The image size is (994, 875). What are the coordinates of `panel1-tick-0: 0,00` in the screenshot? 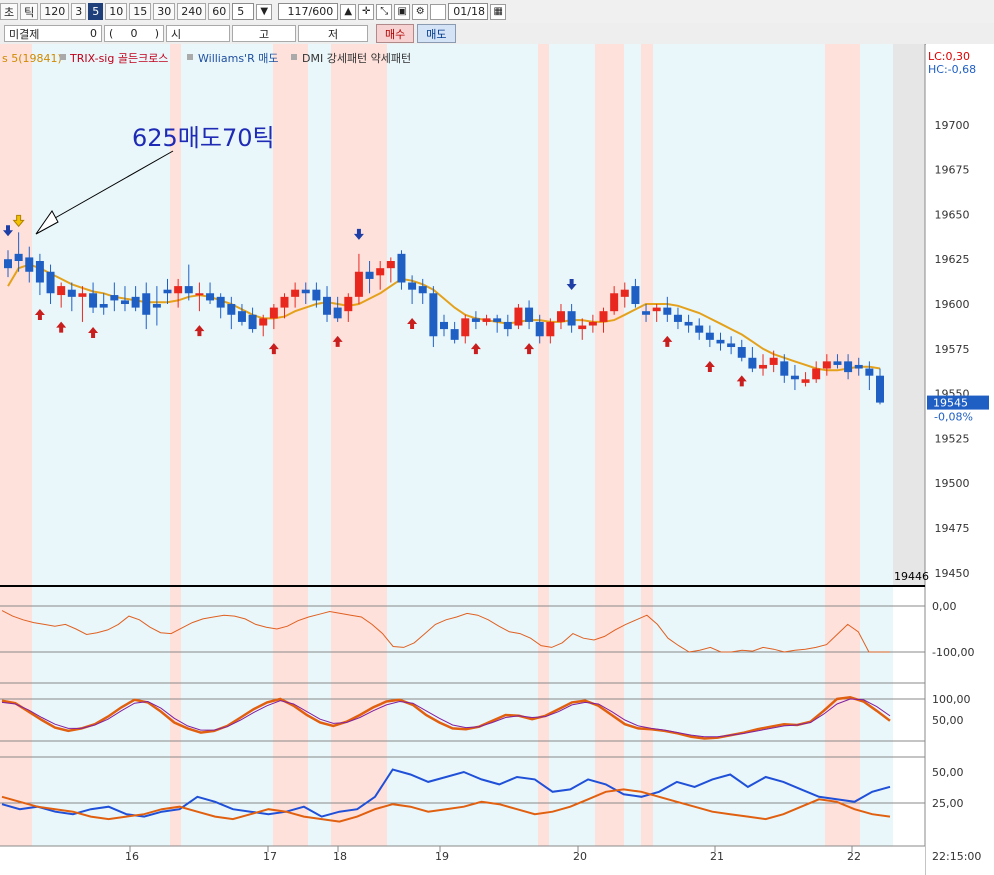 It's located at (944, 606).